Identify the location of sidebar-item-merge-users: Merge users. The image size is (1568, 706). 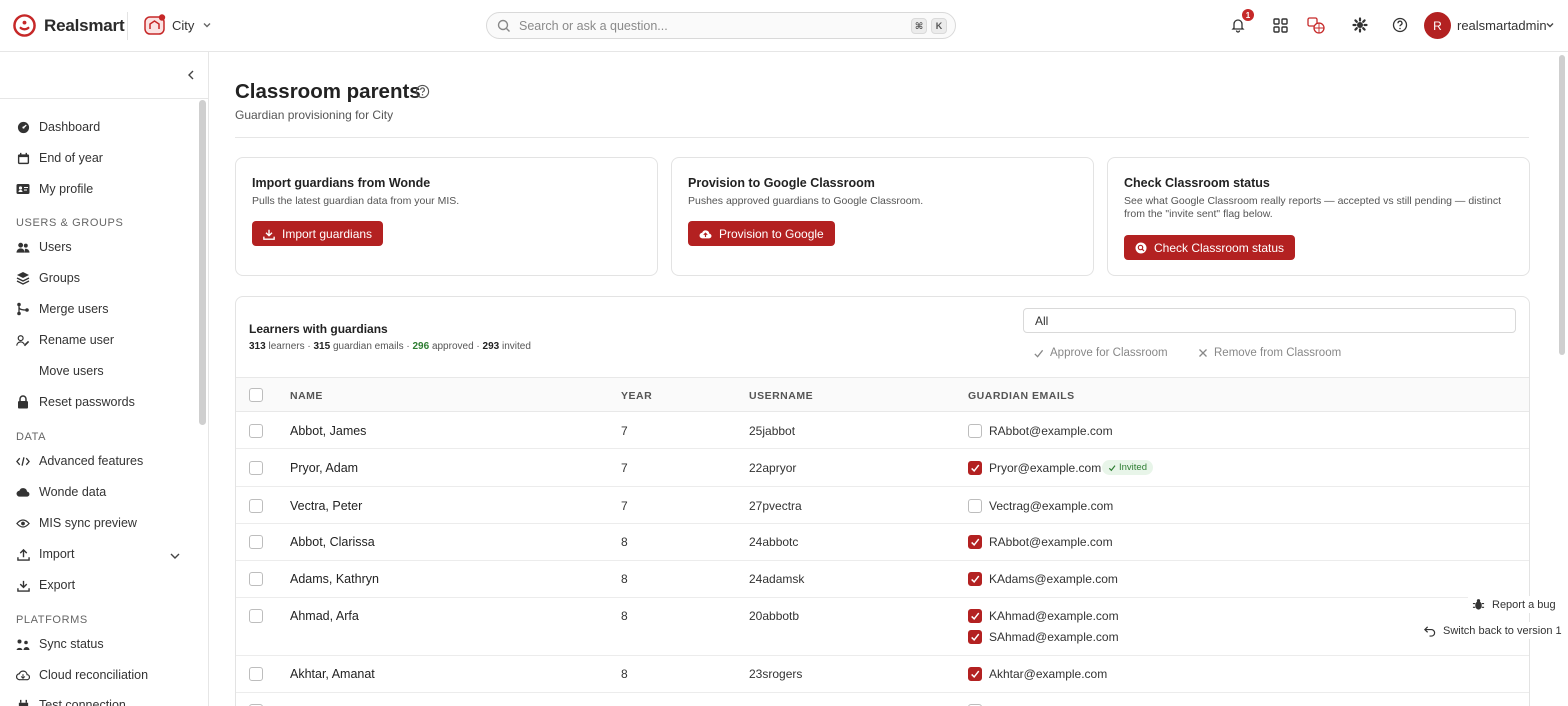
(62, 309).